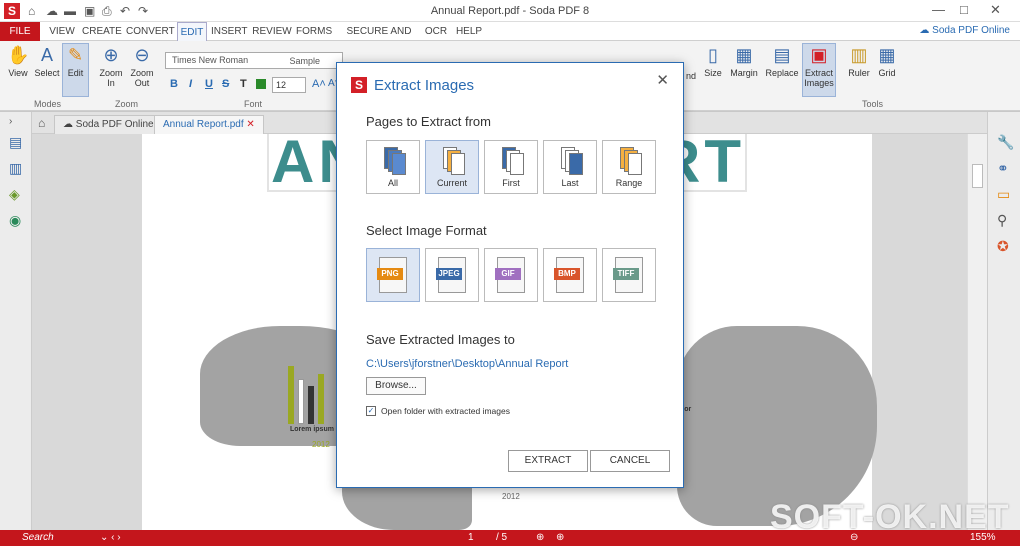 The height and width of the screenshot is (546, 1020). What do you see at coordinates (319, 84) in the screenshot?
I see `grow-font-icon: A˄` at bounding box center [319, 84].